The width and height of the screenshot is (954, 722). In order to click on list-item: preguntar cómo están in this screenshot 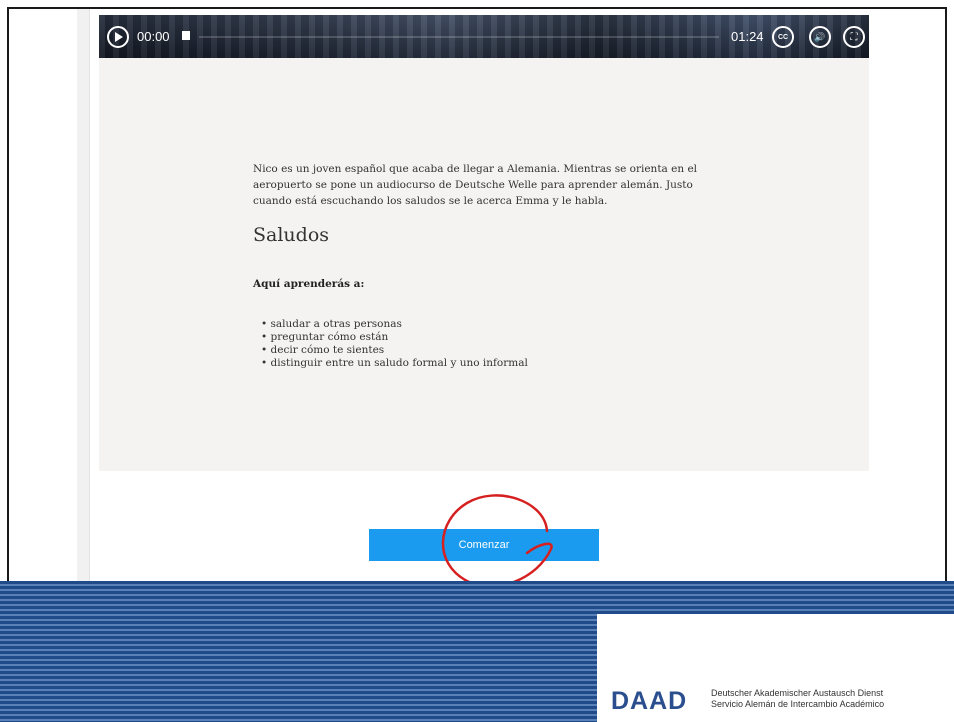, I will do `click(394, 337)`.